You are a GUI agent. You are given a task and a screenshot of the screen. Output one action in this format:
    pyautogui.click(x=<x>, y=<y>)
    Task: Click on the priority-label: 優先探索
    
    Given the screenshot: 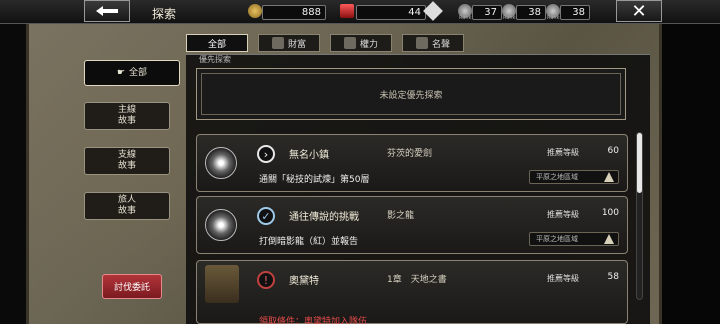 What is the action you would take?
    pyautogui.click(x=215, y=59)
    